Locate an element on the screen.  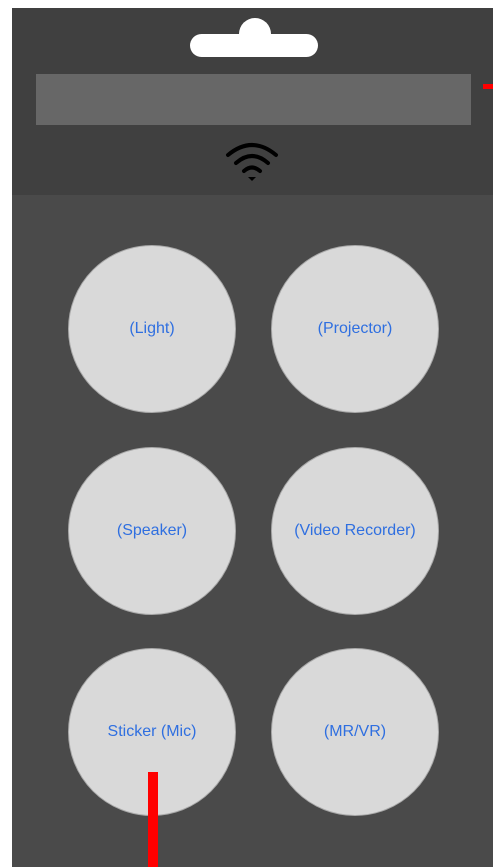
mr-vr-button-label: (MR/VR) is located at coordinates (355, 731).